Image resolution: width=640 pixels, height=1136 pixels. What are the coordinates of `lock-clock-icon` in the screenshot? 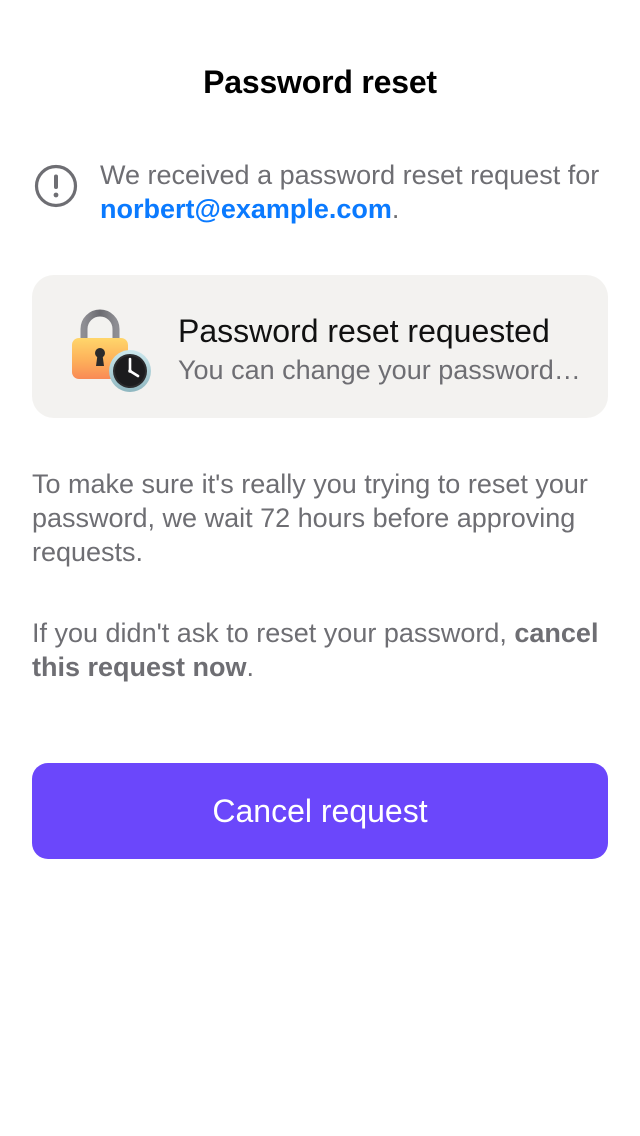 It's located at (111, 350).